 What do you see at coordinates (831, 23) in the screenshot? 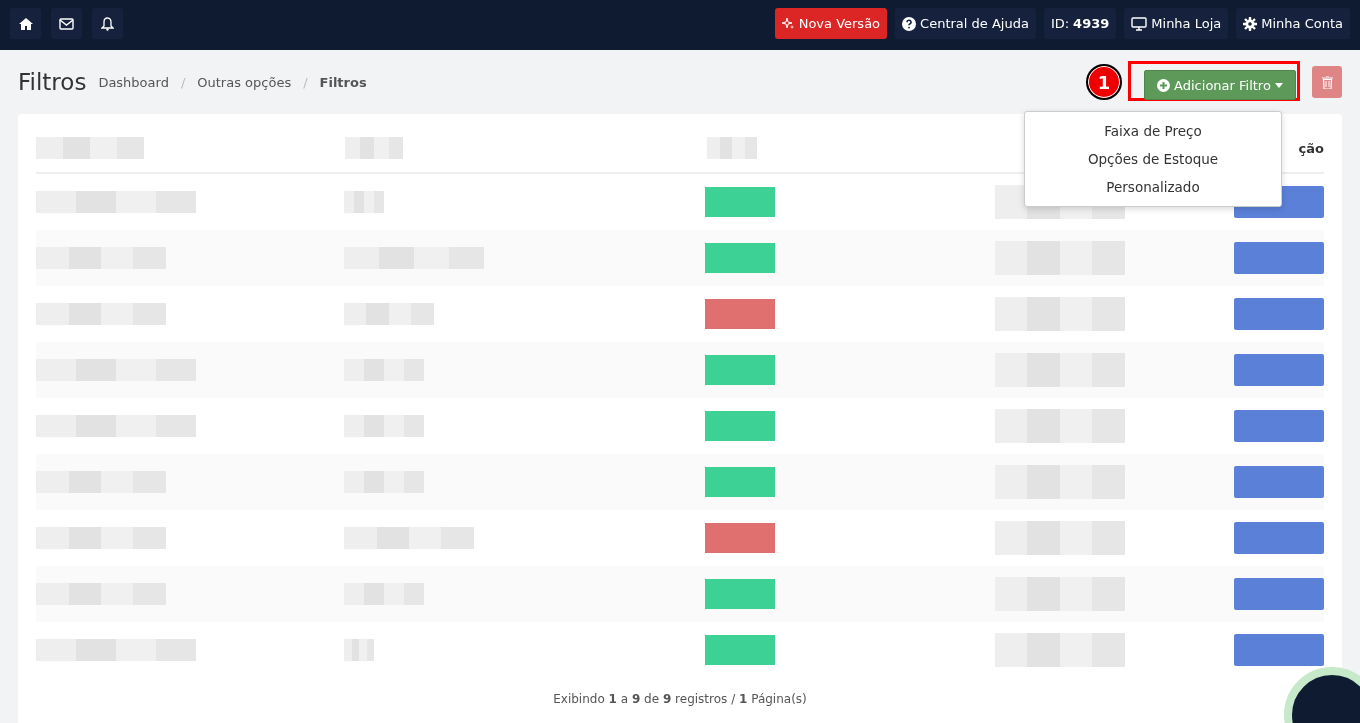
I see `new-button: Nova Versão` at bounding box center [831, 23].